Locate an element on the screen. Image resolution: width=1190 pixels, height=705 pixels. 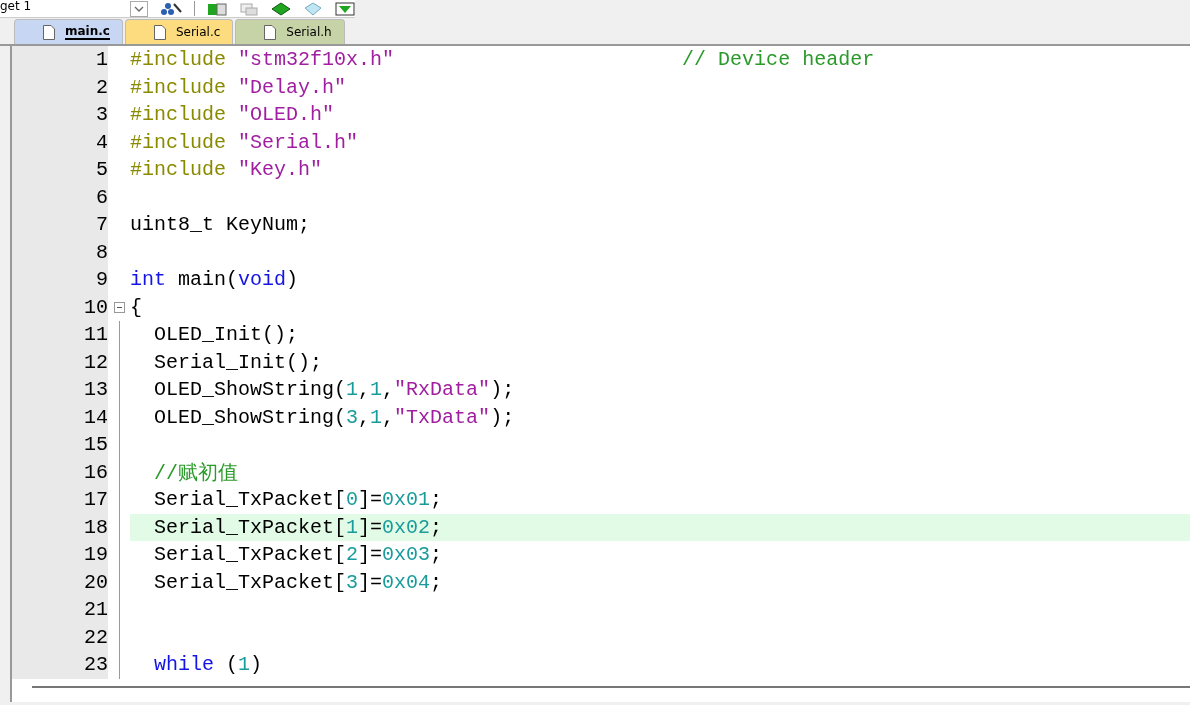
code-line: #include "stm32f10x.h" // Device header is located at coordinates (502, 60).